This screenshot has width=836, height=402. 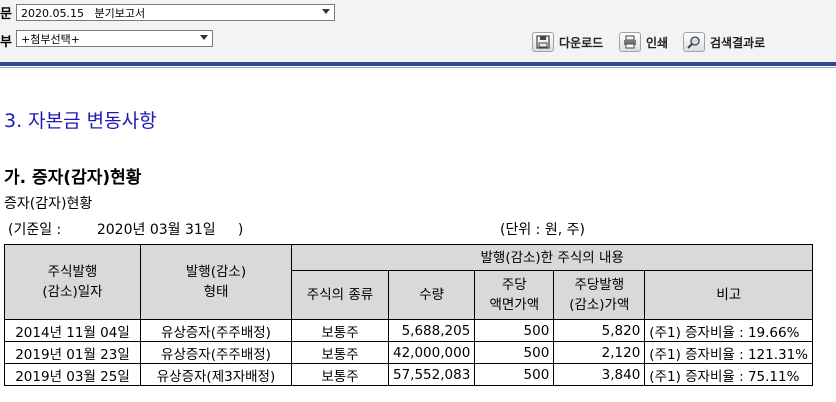 What do you see at coordinates (83, 13) in the screenshot?
I see `report-select-value: 2020.05.15 분기보고서` at bounding box center [83, 13].